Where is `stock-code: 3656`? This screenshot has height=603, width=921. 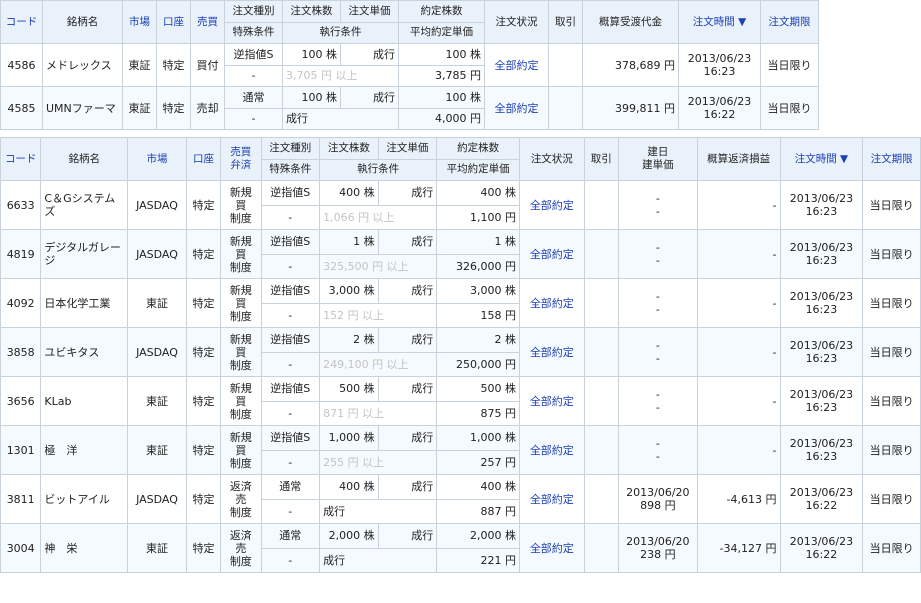 stock-code: 3656 is located at coordinates (21, 401).